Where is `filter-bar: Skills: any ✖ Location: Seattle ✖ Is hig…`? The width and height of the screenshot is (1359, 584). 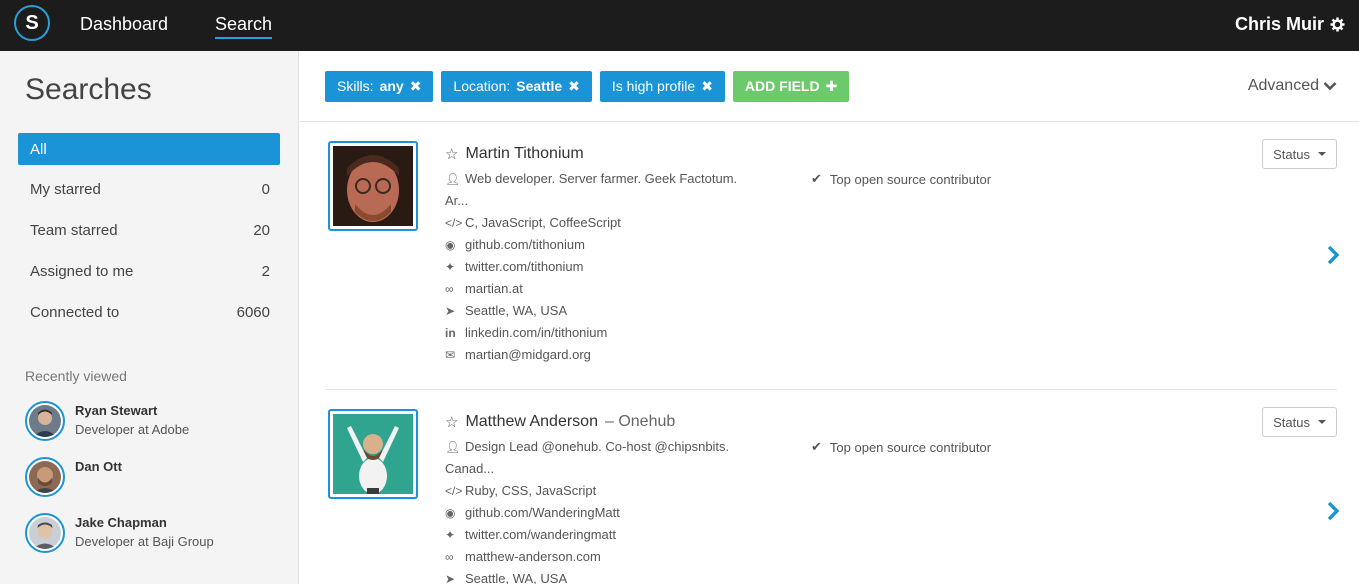
filter-bar: Skills: any ✖ Location: Seattle ✖ Is hig… is located at coordinates (587, 86).